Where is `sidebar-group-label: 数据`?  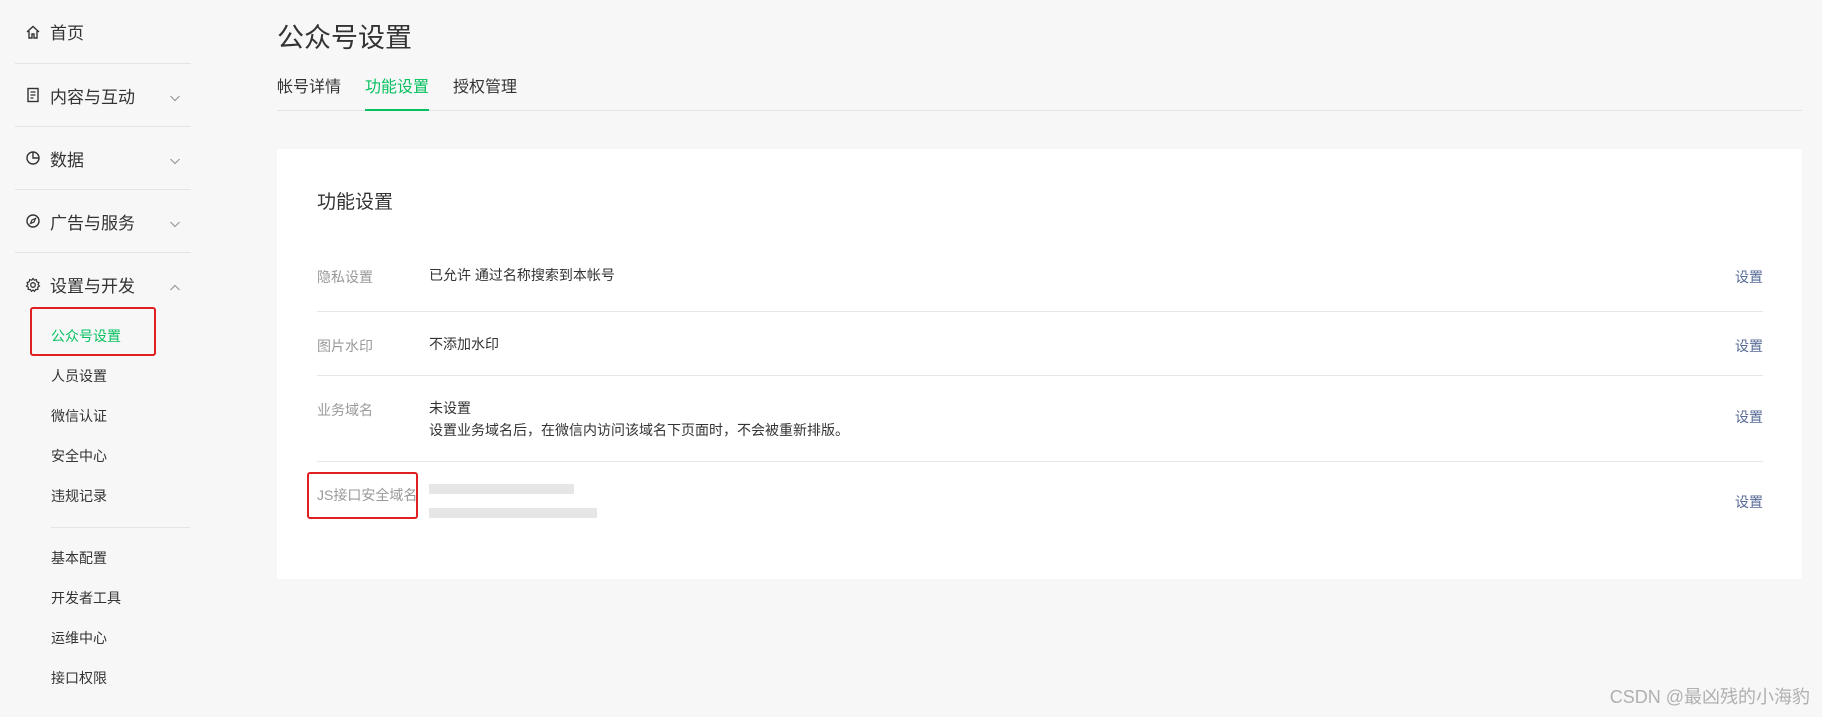 sidebar-group-label: 数据 is located at coordinates (67, 160).